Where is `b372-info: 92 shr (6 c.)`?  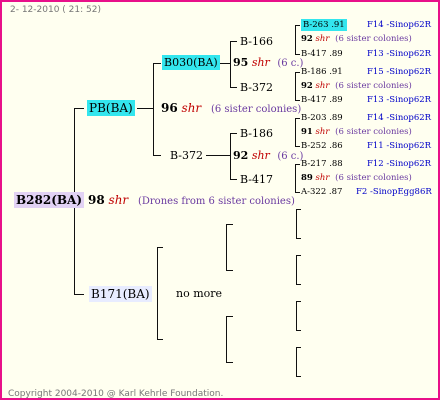 b372-info: 92 shr (6 c.) is located at coordinates (268, 156).